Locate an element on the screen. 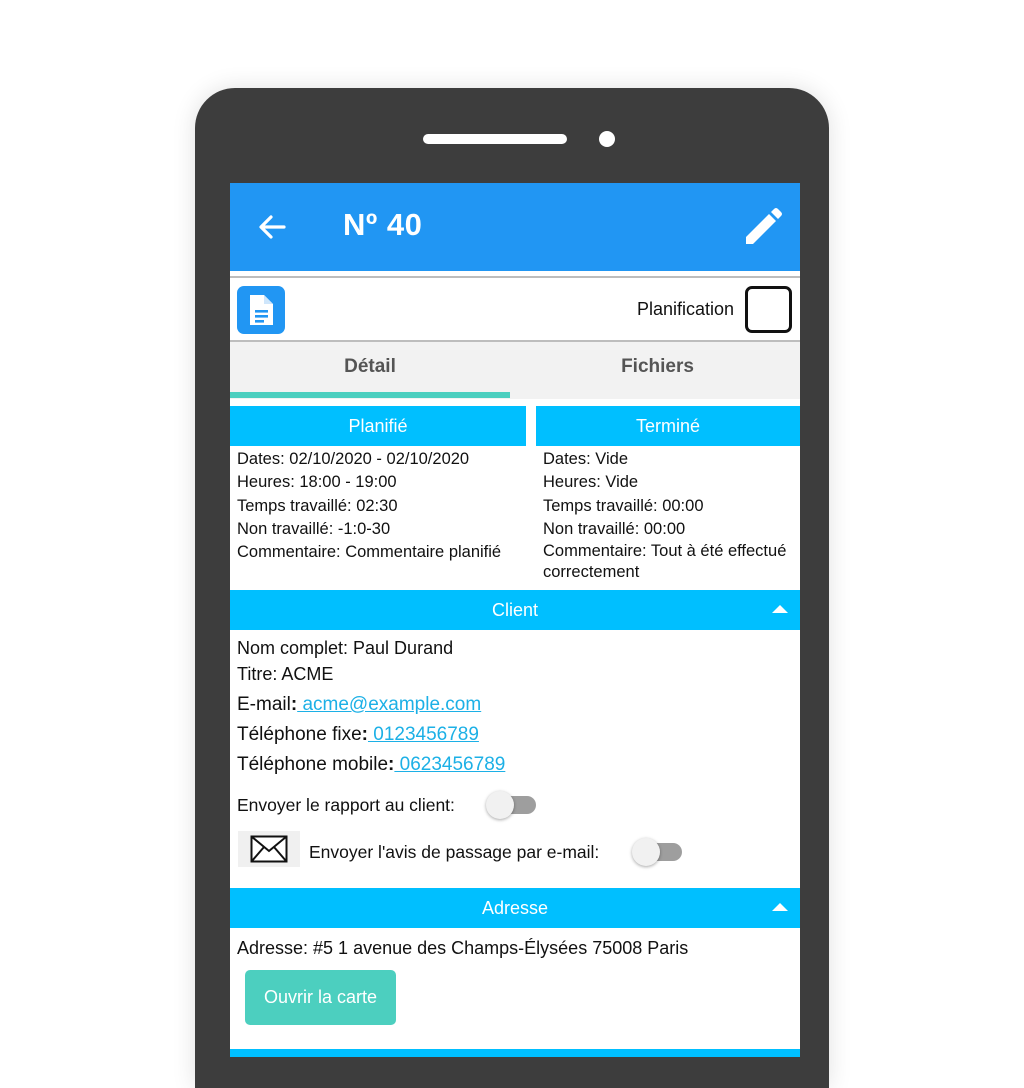 The width and height of the screenshot is (1024, 1088). send-report-label: Envoyer le rapport au client: is located at coordinates (346, 805).